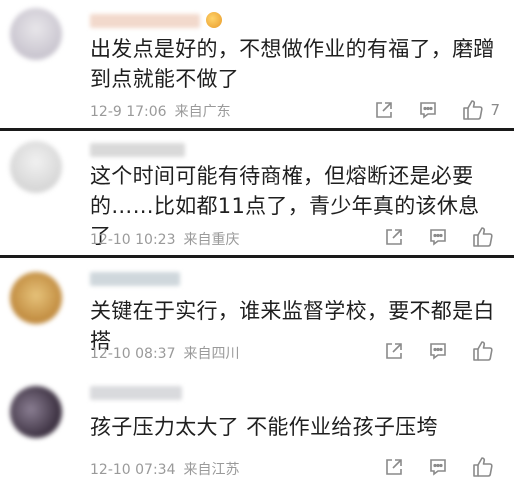 The width and height of the screenshot is (514, 488). Describe the element at coordinates (133, 470) in the screenshot. I see `comment-date: 12-10 07:34` at that location.